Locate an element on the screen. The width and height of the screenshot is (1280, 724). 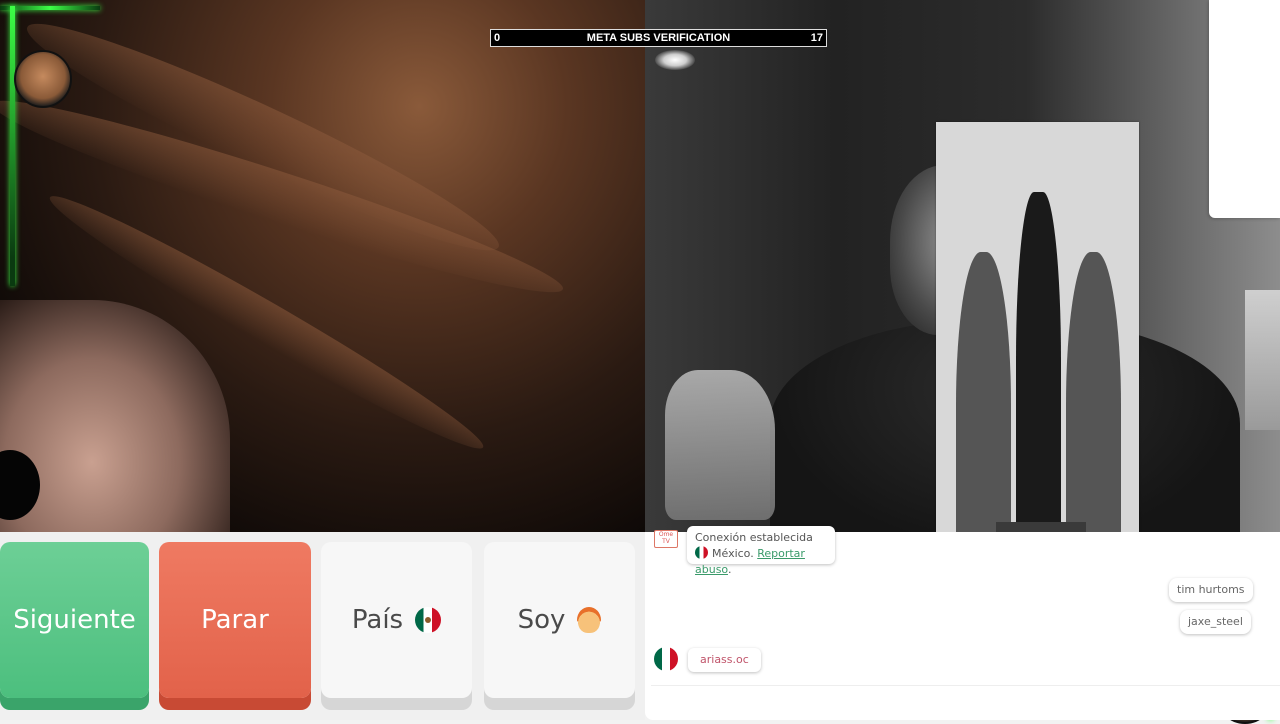
control-panel: Siguiente Parar País Soy is located at coordinates (322, 626).